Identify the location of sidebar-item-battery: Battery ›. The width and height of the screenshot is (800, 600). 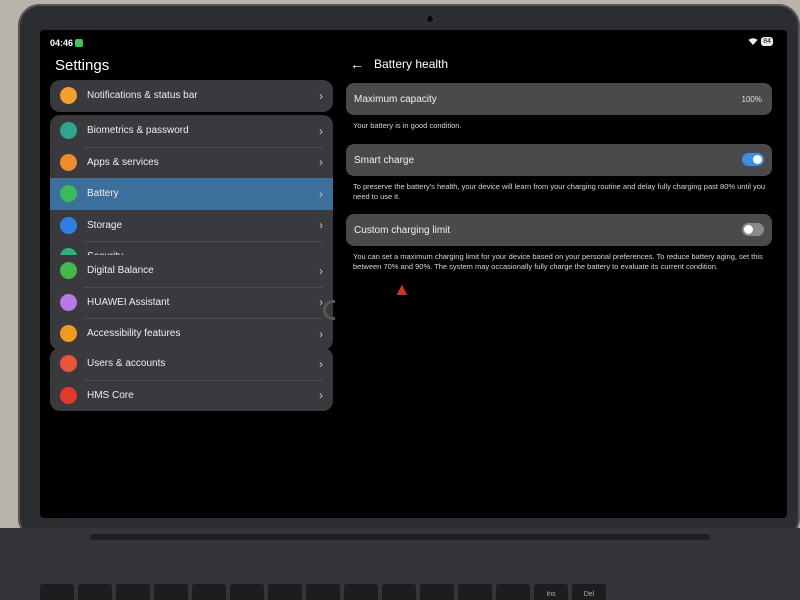
(191, 194).